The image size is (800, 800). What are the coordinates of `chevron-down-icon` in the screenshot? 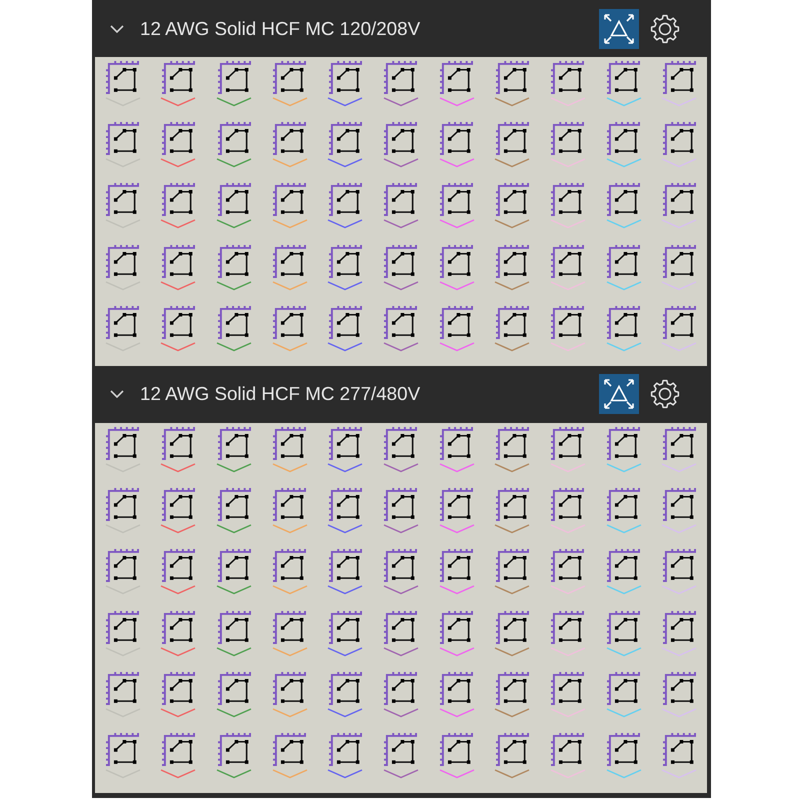 It's located at (117, 28).